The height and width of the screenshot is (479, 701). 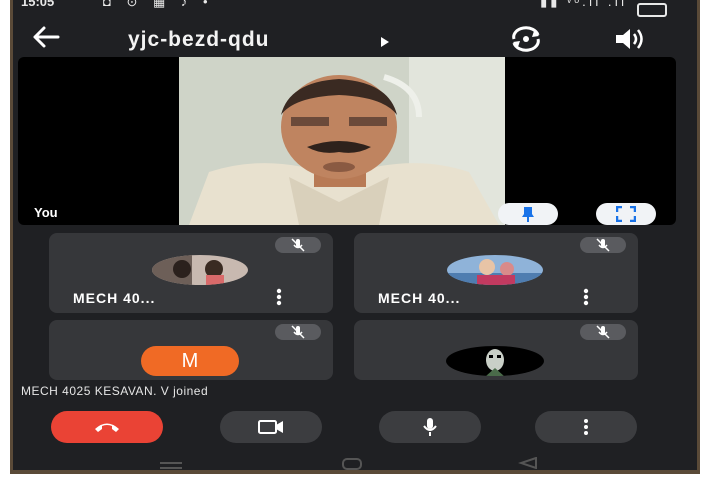 What do you see at coordinates (46, 39) in the screenshot?
I see `back-arrow-icon` at bounding box center [46, 39].